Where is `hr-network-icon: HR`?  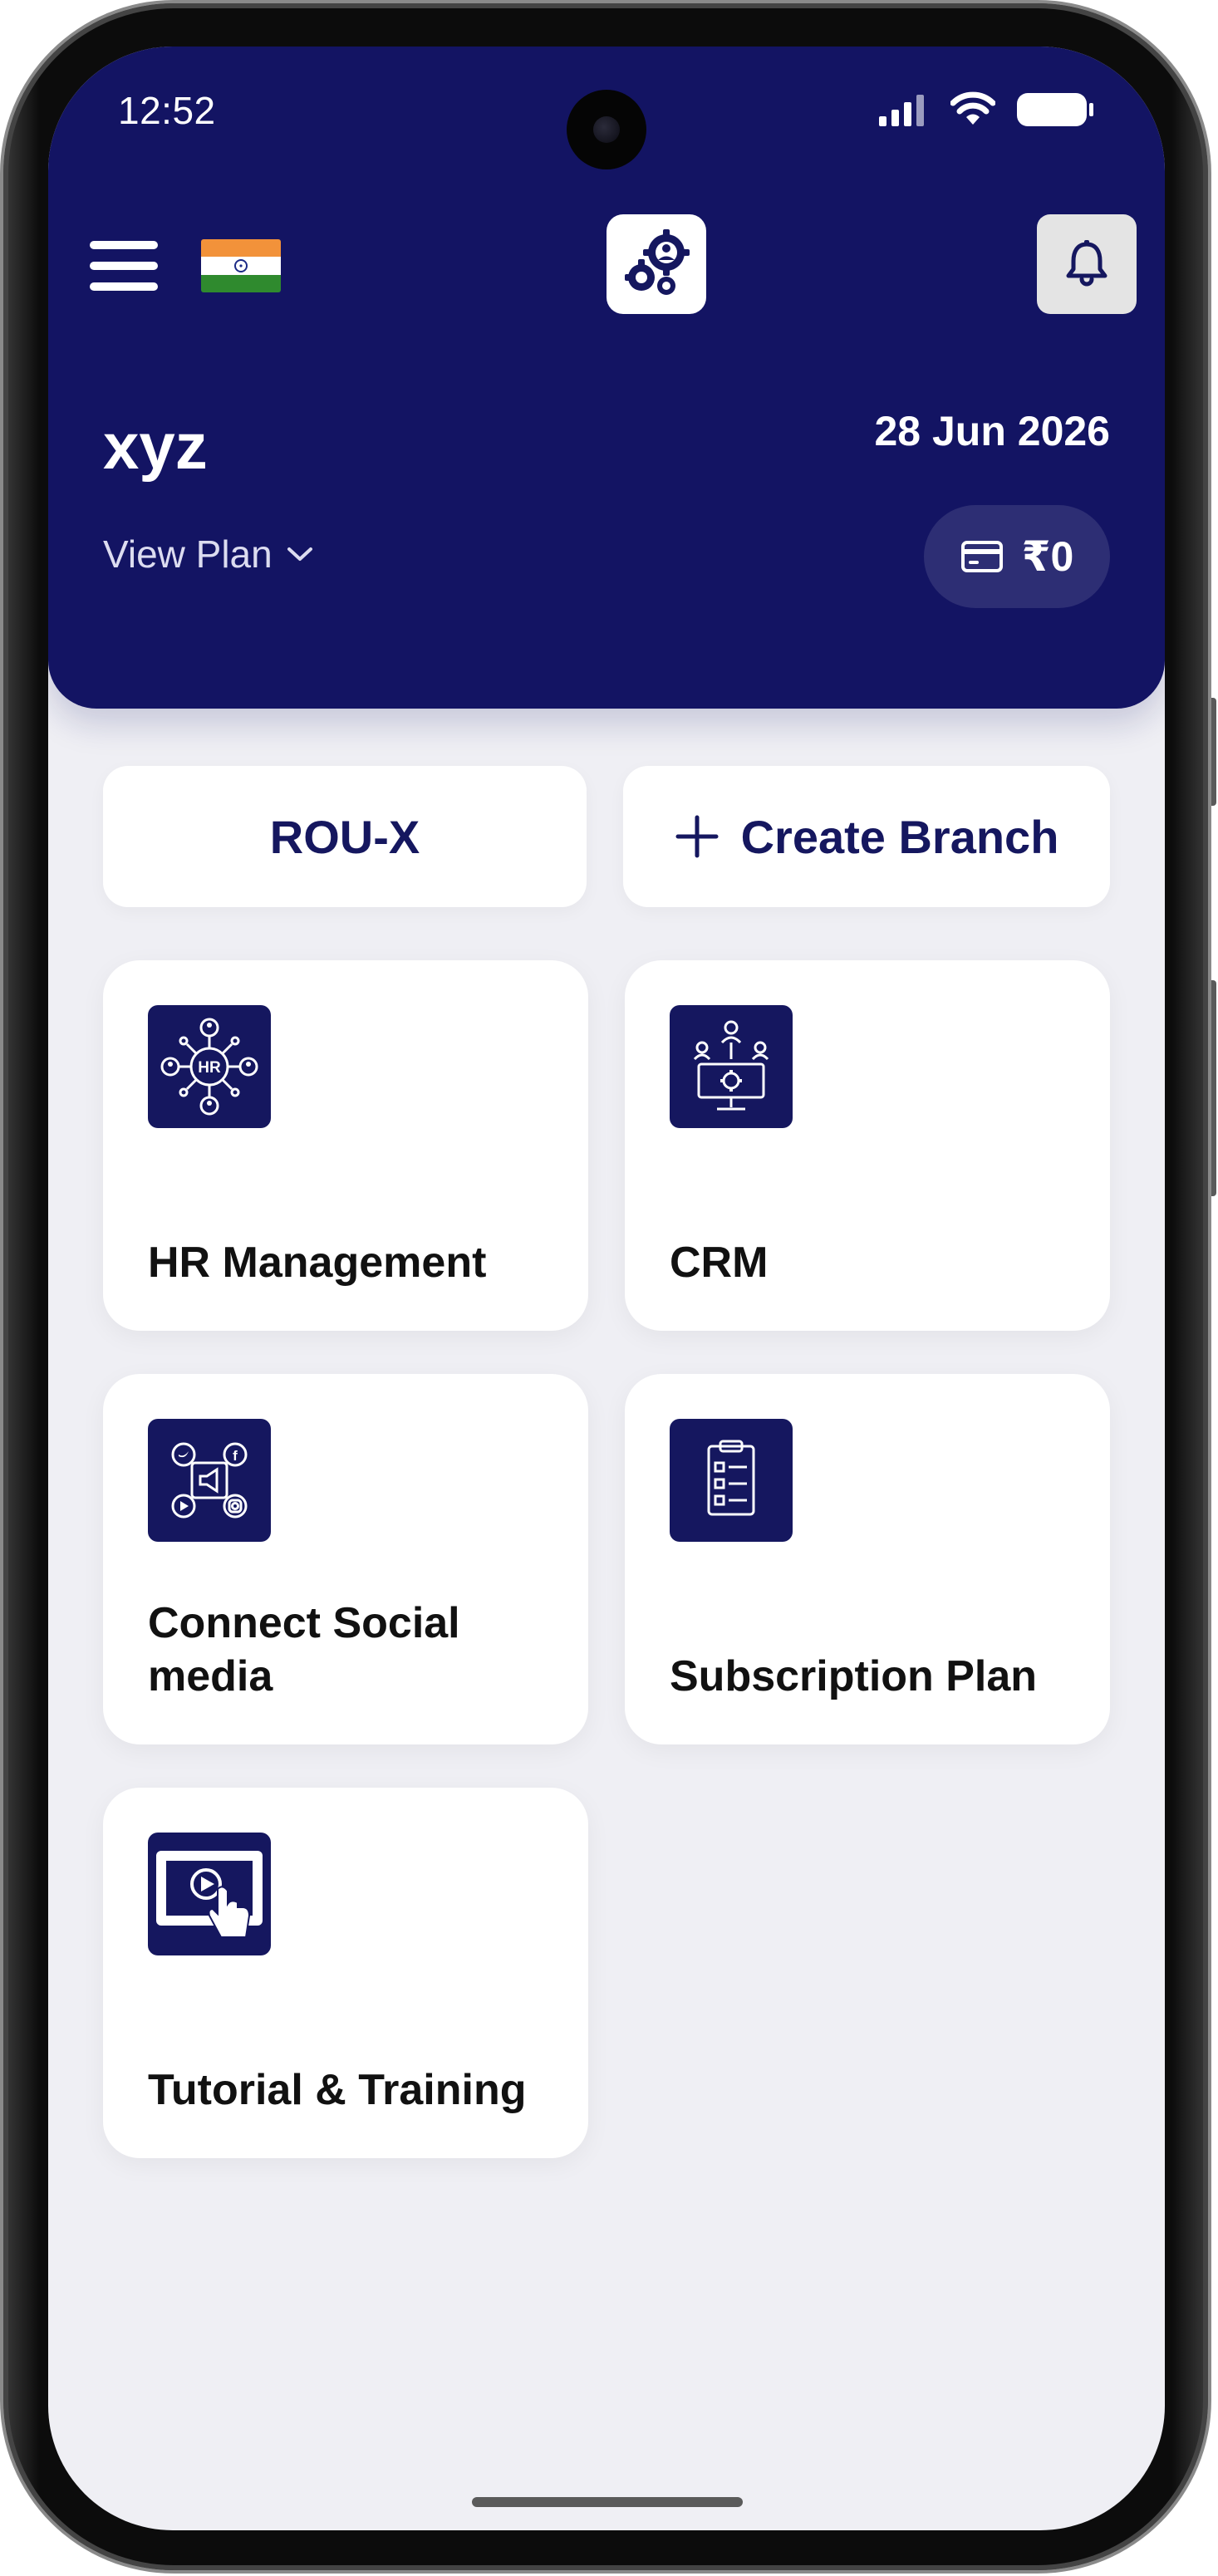 hr-network-icon: HR is located at coordinates (209, 1066).